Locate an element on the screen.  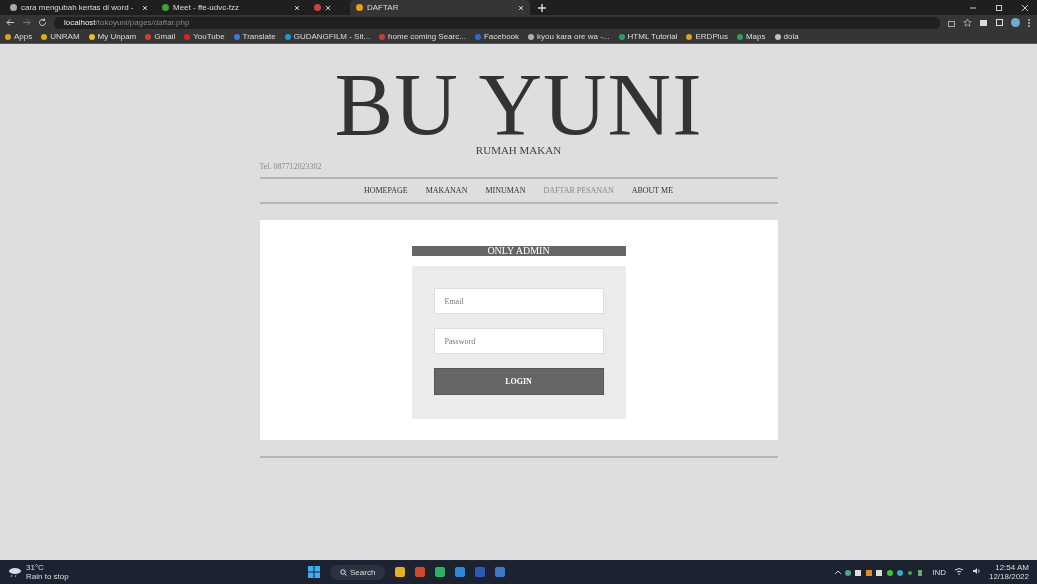
nav-link: MINUMAN is located at coordinates (505, 190).